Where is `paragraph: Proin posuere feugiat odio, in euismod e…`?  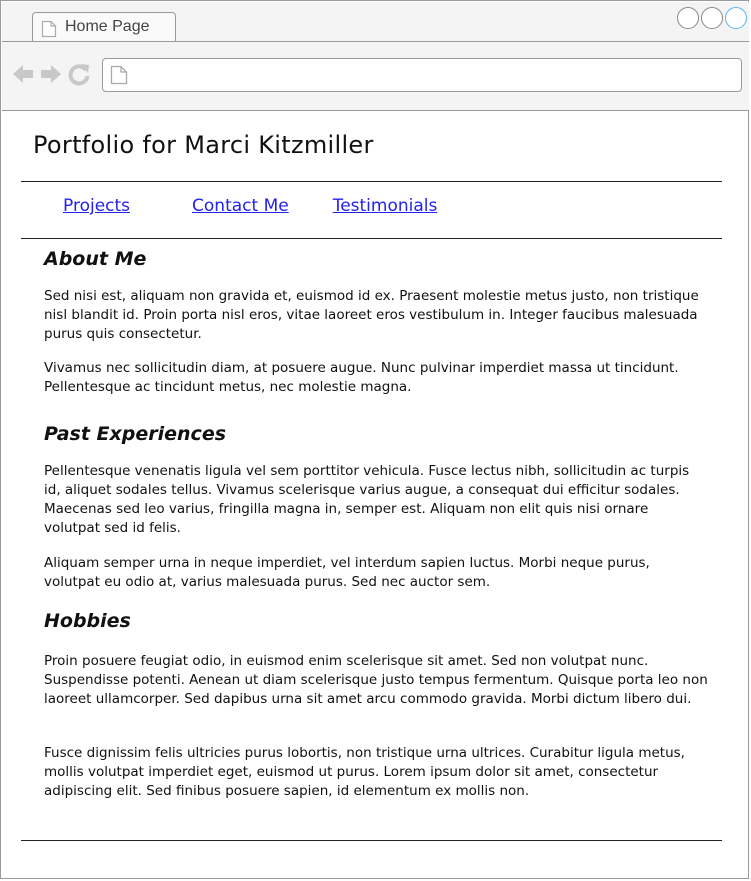
paragraph: Proin posuere feugiat odio, in euismod e… is located at coordinates (376, 680).